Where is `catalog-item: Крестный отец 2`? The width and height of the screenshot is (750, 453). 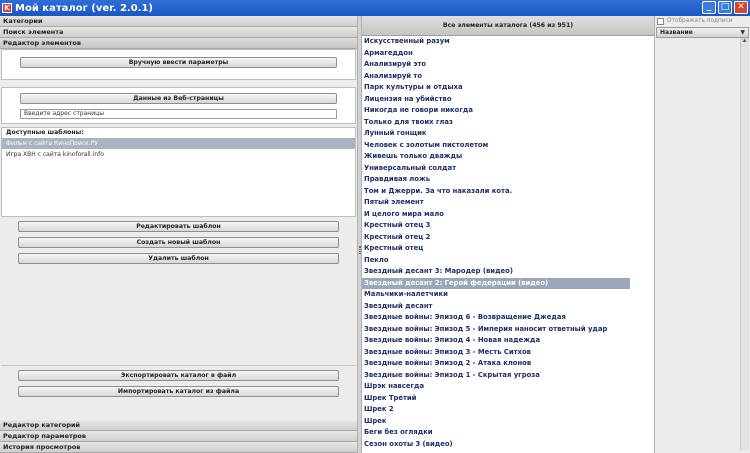 catalog-item: Крестный отец 2 is located at coordinates (496, 238).